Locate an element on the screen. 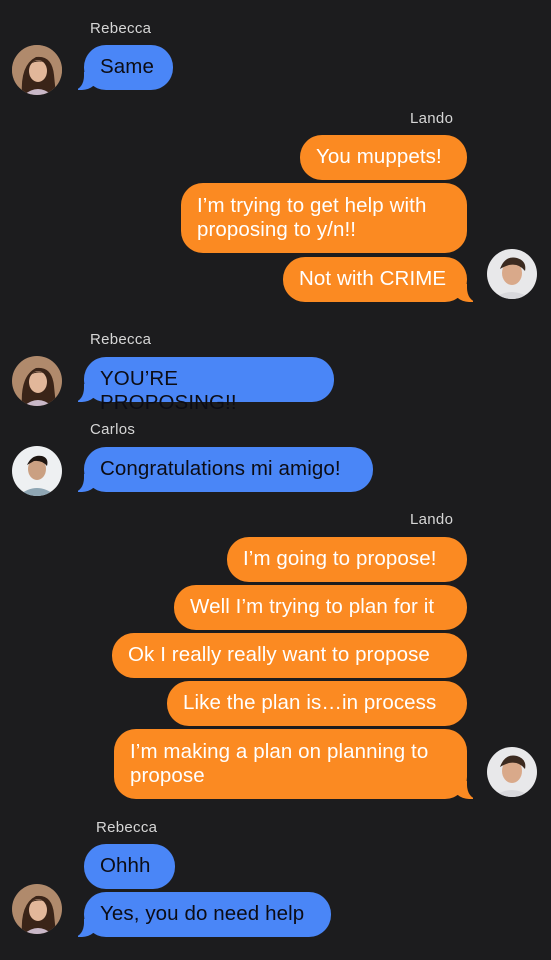 The height and width of the screenshot is (960, 551). message-bubble: I’m going to propose! is located at coordinates (347, 559).